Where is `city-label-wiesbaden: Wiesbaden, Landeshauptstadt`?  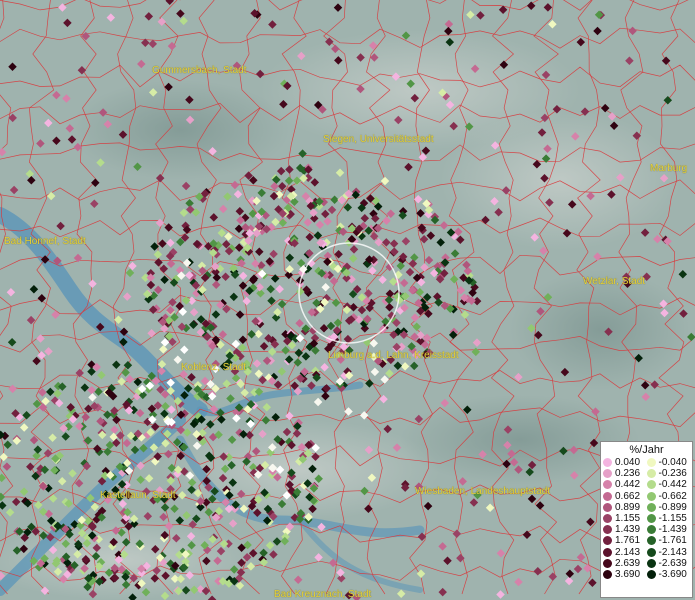
city-label-wiesbaden: Wiesbaden, Landeshauptstadt is located at coordinates (483, 491).